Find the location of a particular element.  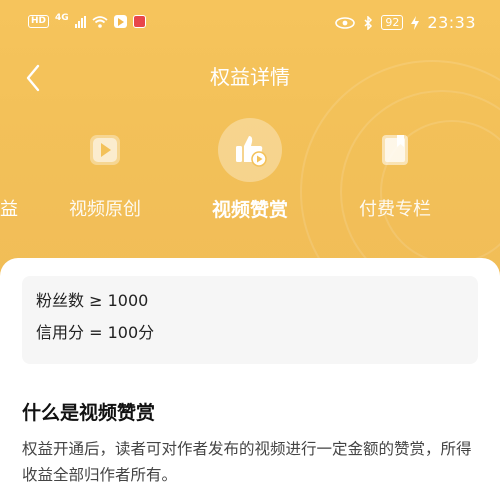

bluetooth-icon is located at coordinates (368, 22).